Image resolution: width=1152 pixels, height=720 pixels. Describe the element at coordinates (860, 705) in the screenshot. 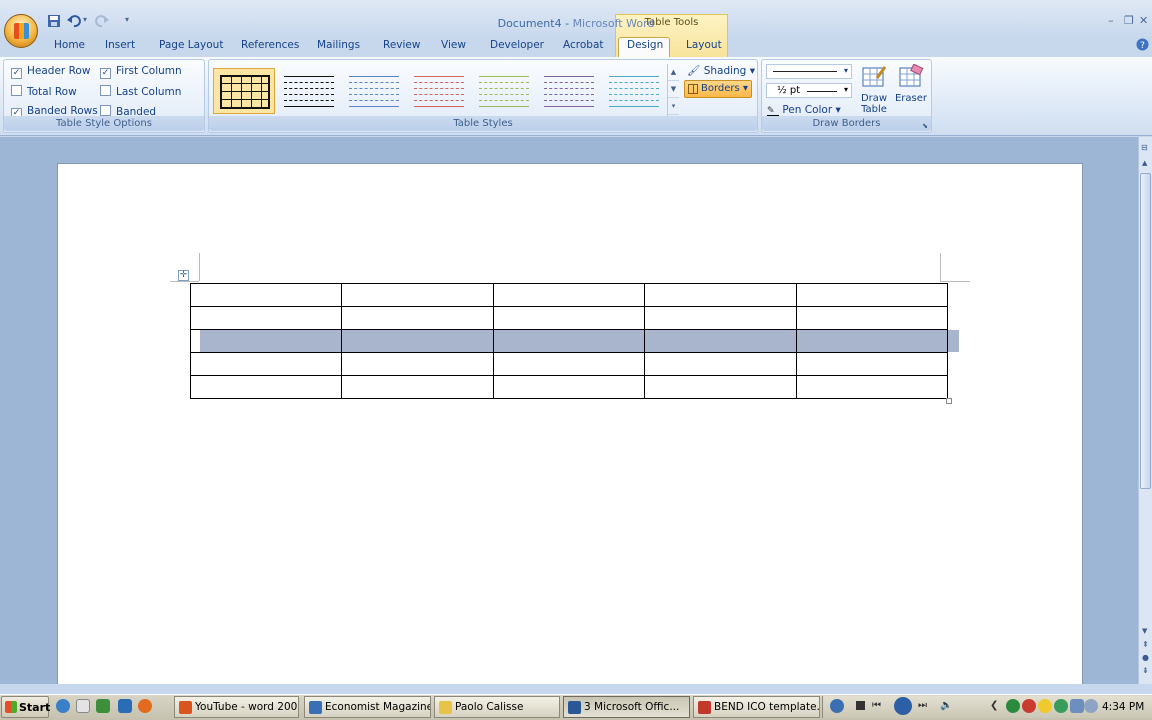

I see `media-stop-icon` at that location.